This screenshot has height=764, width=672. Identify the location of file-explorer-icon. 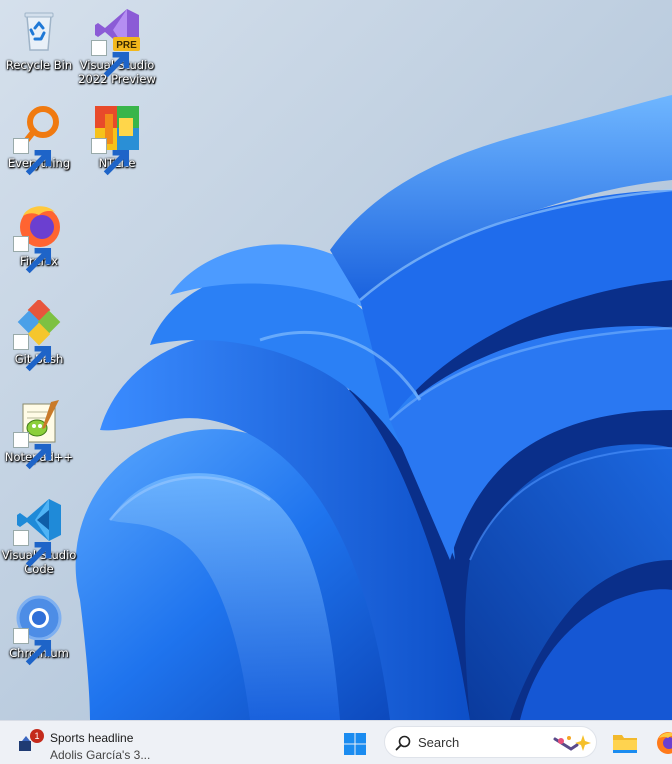
(625, 744).